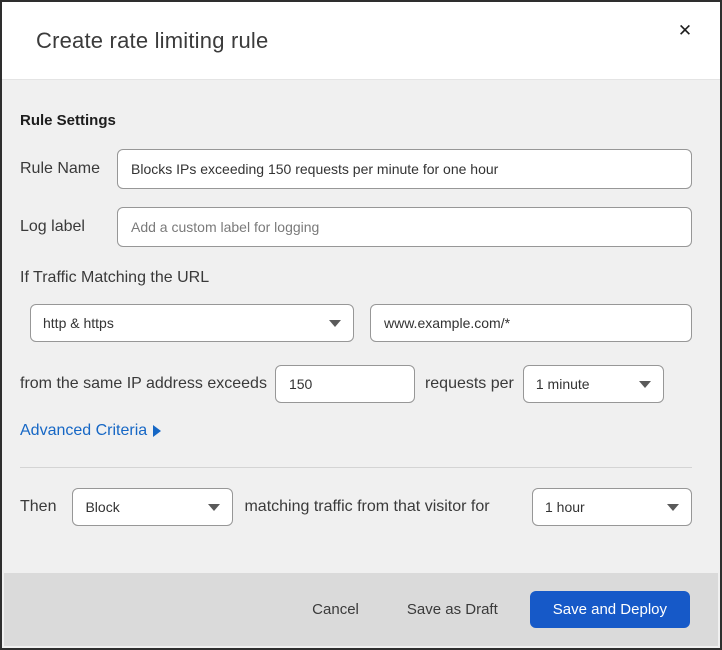 This screenshot has height=650, width=722. What do you see at coordinates (685, 31) in the screenshot?
I see `close-icon: ✕` at bounding box center [685, 31].